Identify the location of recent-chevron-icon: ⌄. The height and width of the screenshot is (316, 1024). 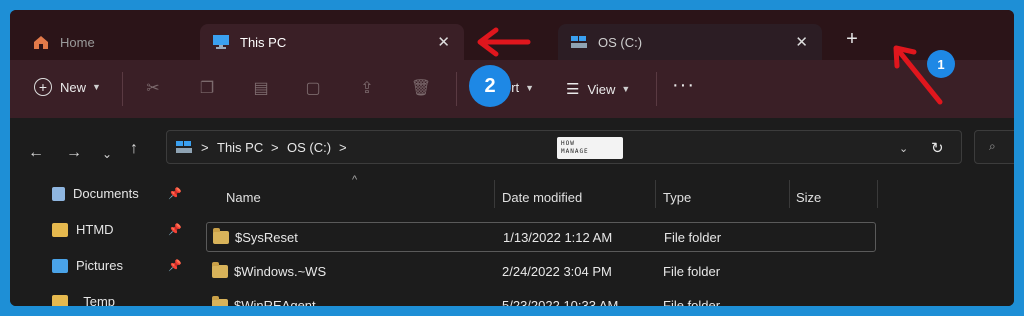
(107, 154).